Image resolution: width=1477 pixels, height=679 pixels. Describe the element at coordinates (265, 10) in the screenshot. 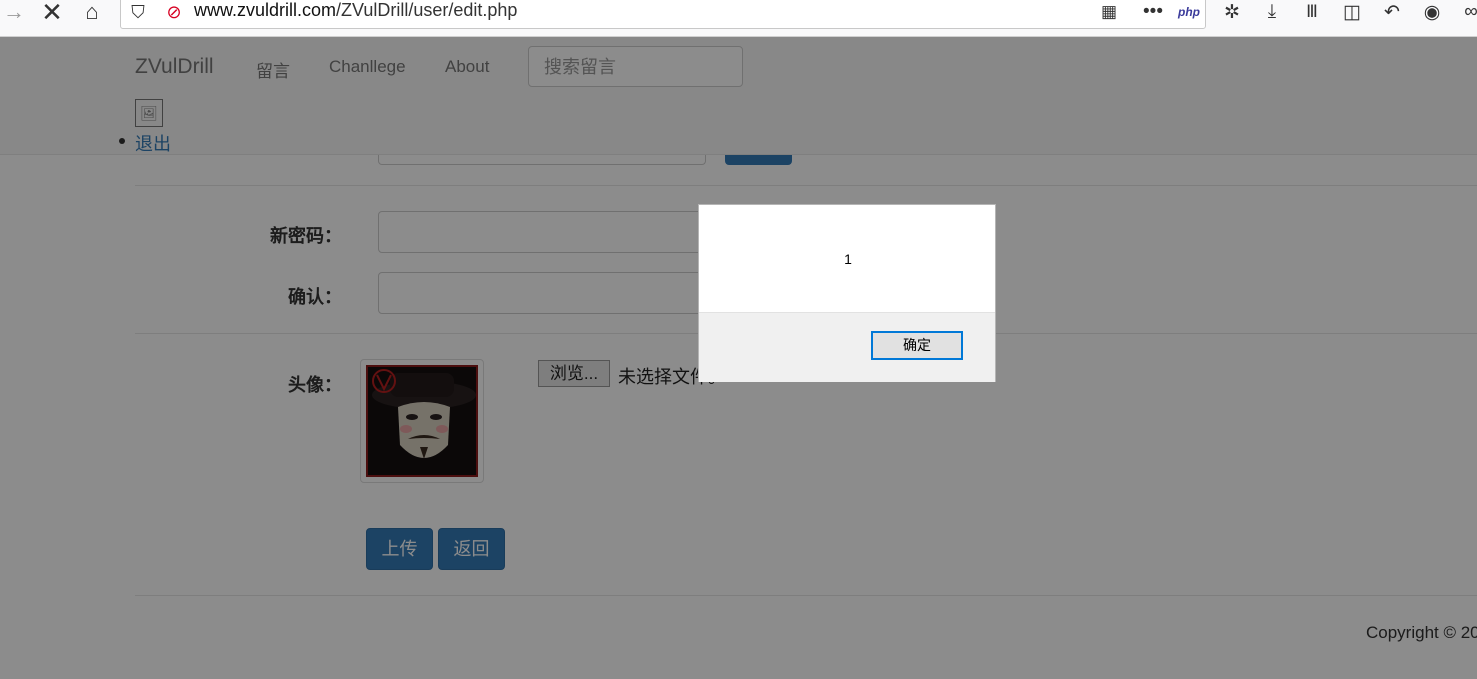

I see `url-domain: www.zvuldrill.com` at that location.